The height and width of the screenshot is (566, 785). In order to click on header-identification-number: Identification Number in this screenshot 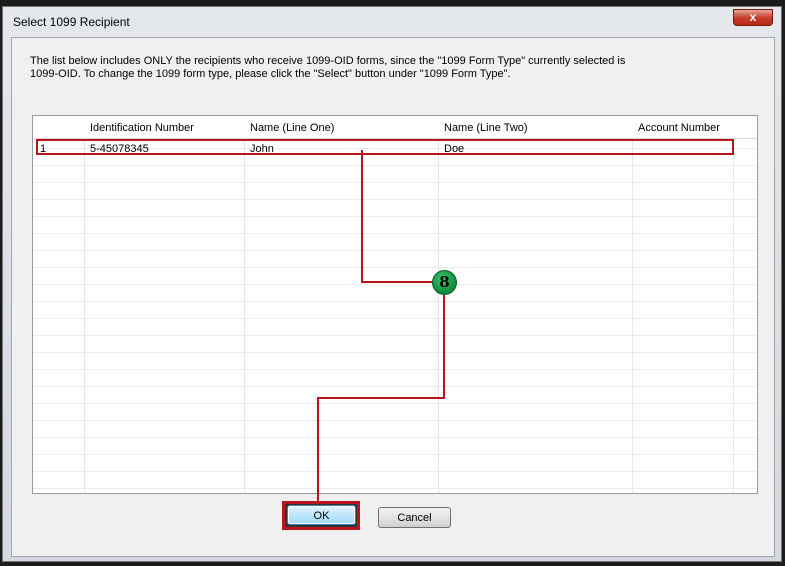, I will do `click(142, 128)`.